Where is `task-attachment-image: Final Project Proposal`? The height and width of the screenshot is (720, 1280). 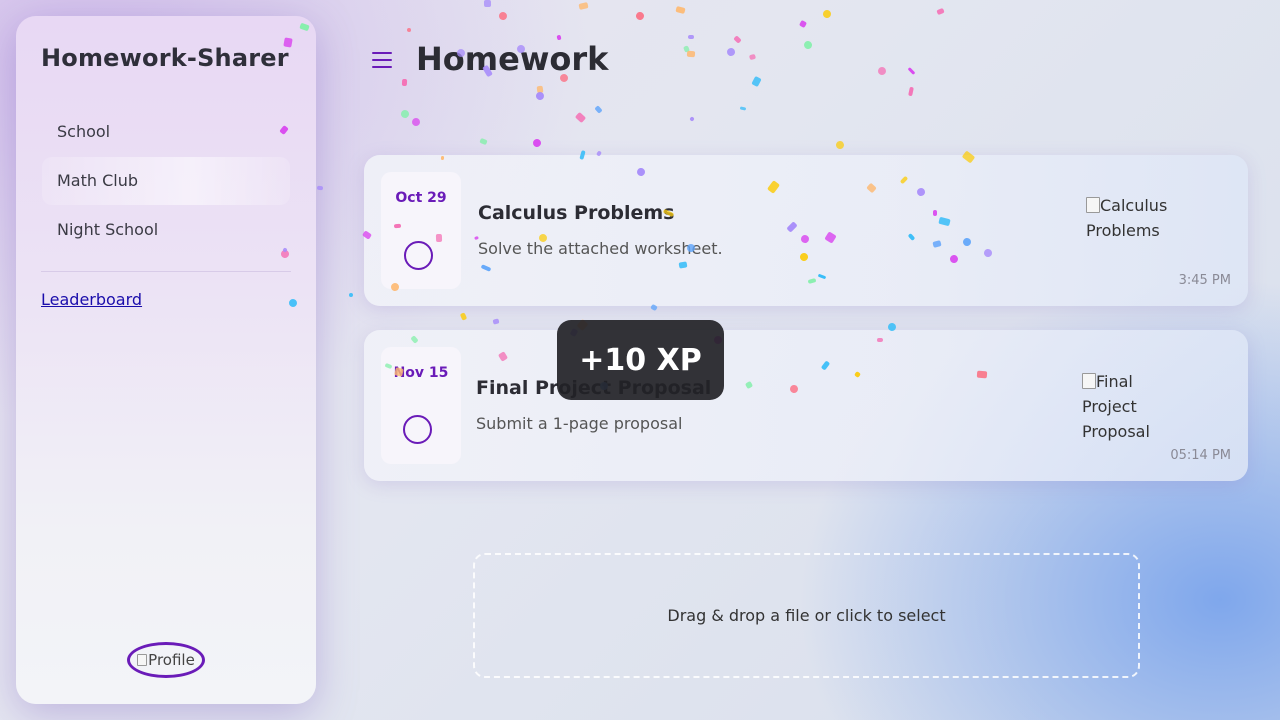
task-attachment-image: Final Project Proposal is located at coordinates (1127, 406).